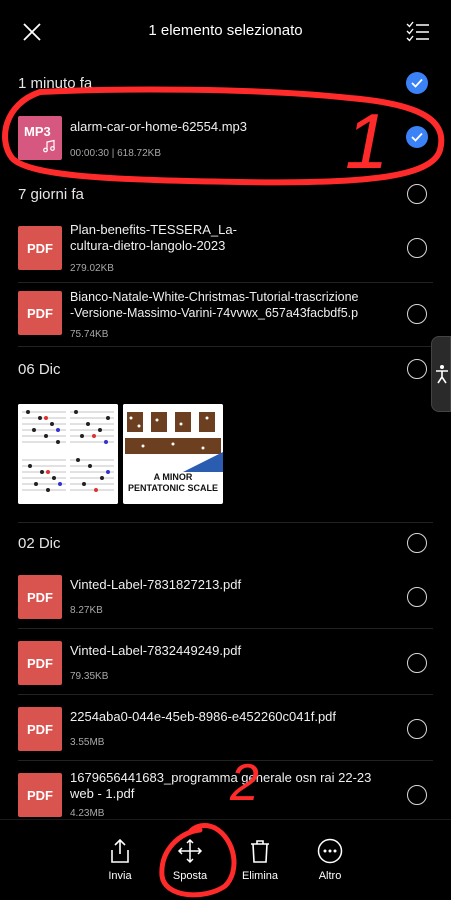 The height and width of the screenshot is (900, 451). What do you see at coordinates (366, 141) in the screenshot?
I see `annotation-number-1: 1` at bounding box center [366, 141].